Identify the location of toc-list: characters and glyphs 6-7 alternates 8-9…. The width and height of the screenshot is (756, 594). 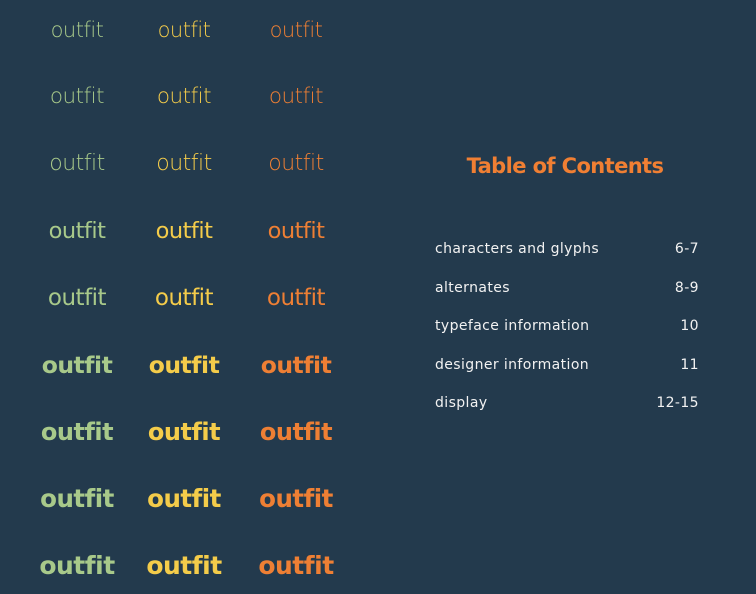
(567, 334).